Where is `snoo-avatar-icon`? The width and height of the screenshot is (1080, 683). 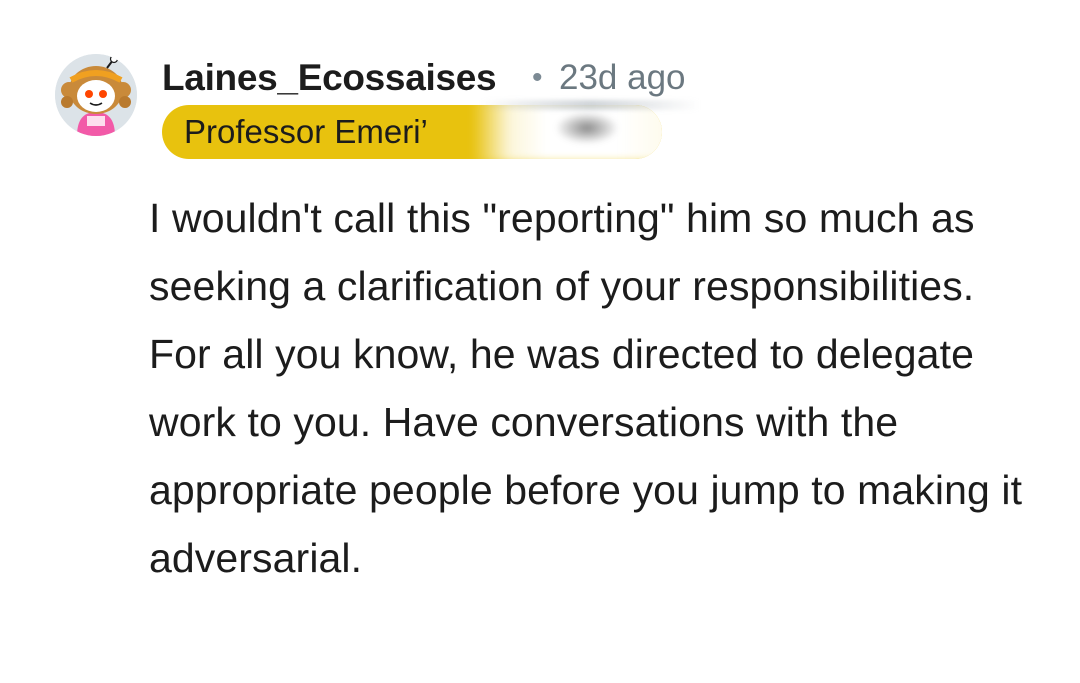 snoo-avatar-icon is located at coordinates (96, 95).